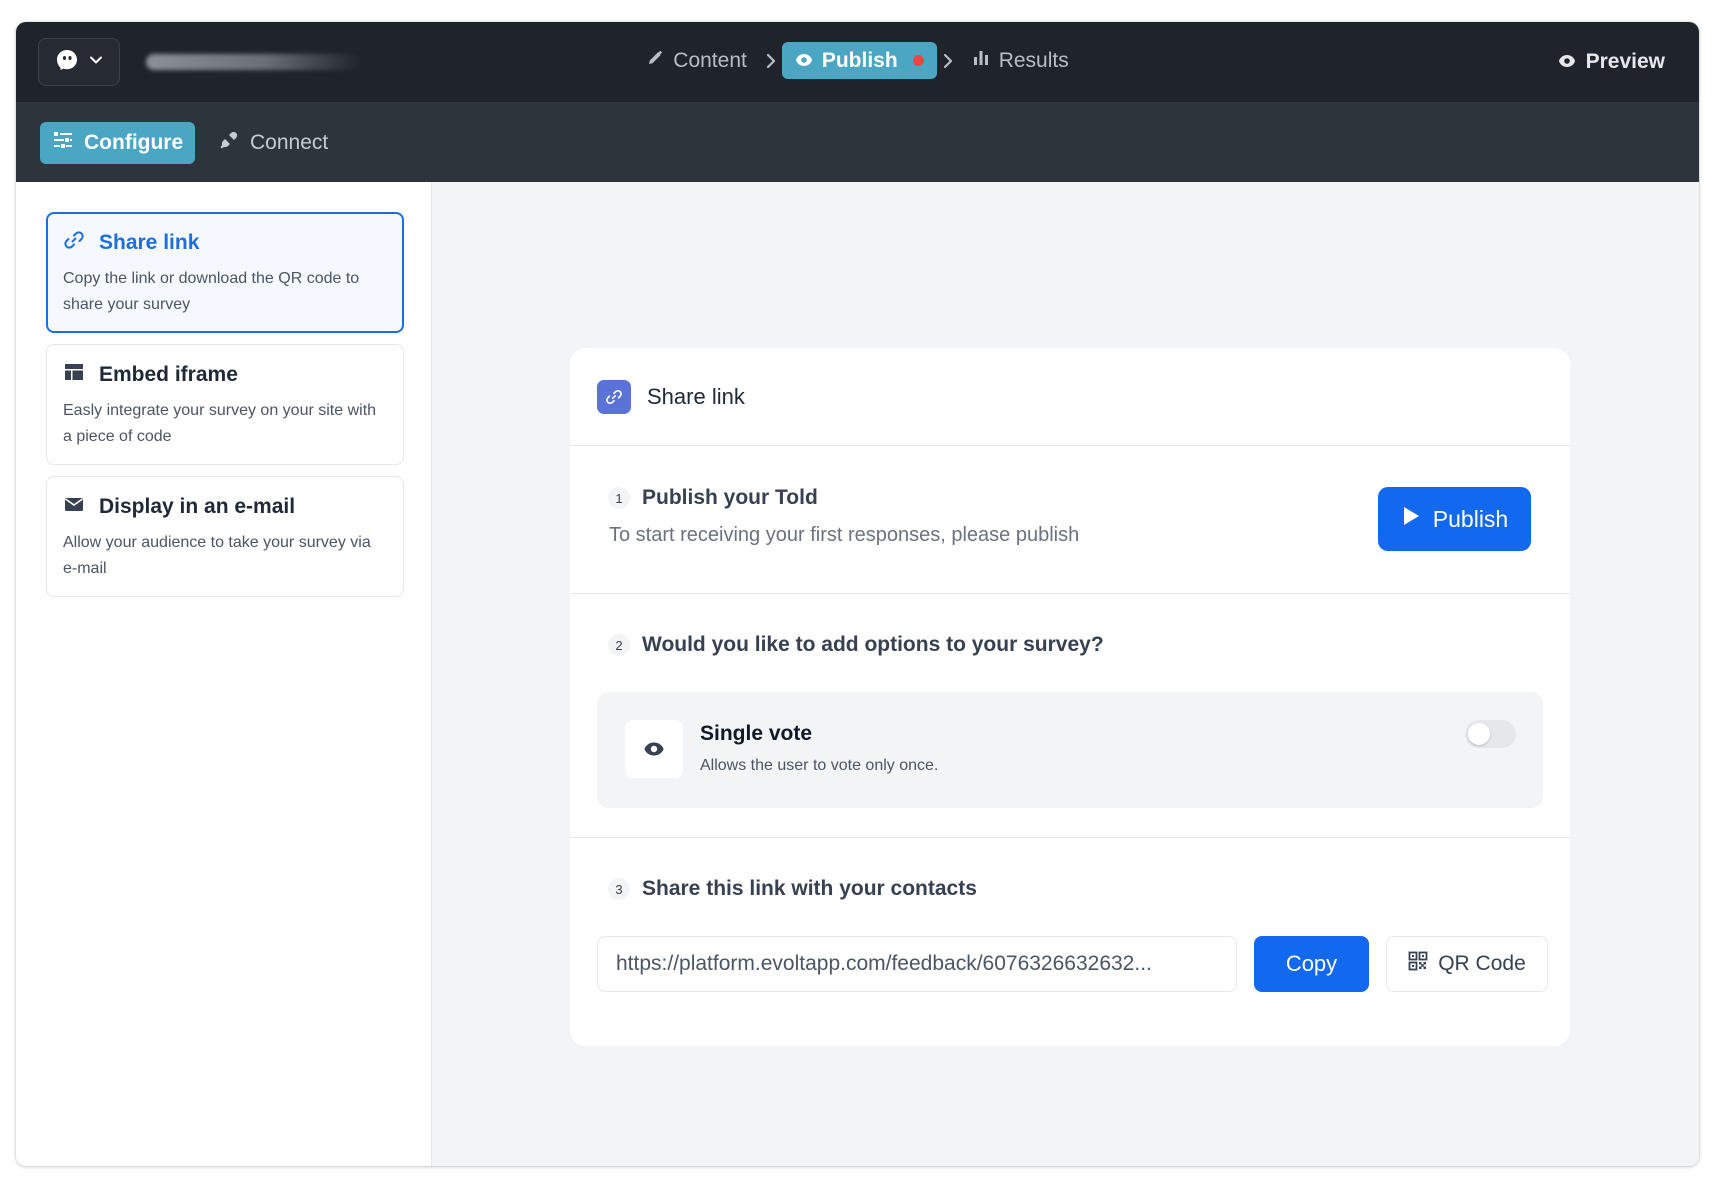  What do you see at coordinates (134, 142) in the screenshot?
I see `tab-configure-label: Configure` at bounding box center [134, 142].